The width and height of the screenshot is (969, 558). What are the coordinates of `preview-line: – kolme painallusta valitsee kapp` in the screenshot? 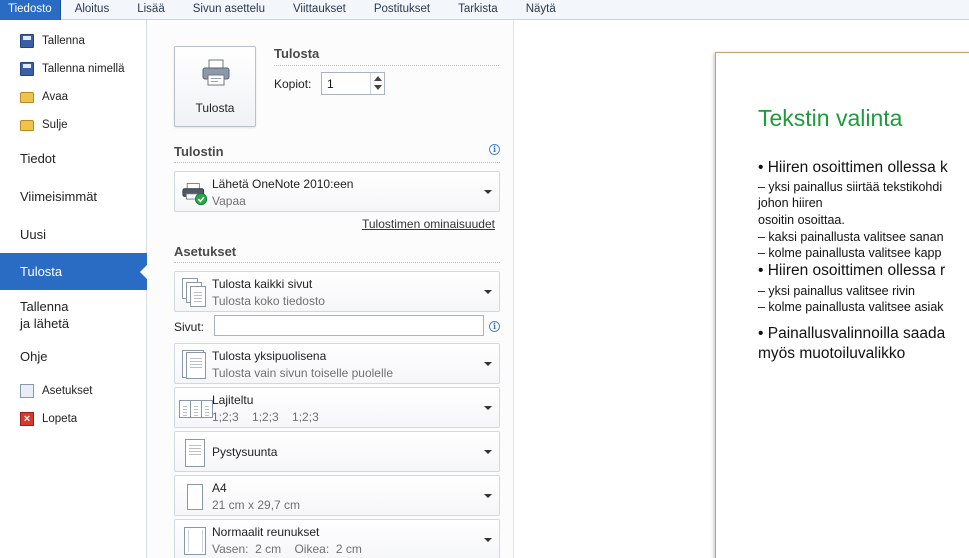 It's located at (850, 253).